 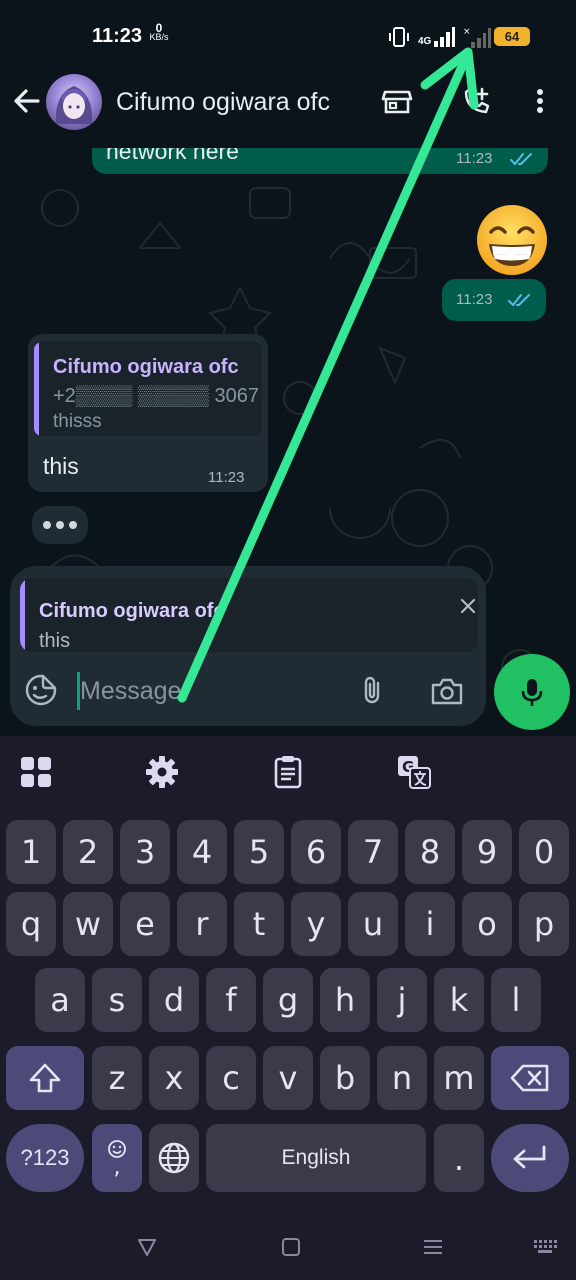 I want to click on quote-sender: Cifumo ogiwara ofc, so click(x=146, y=367).